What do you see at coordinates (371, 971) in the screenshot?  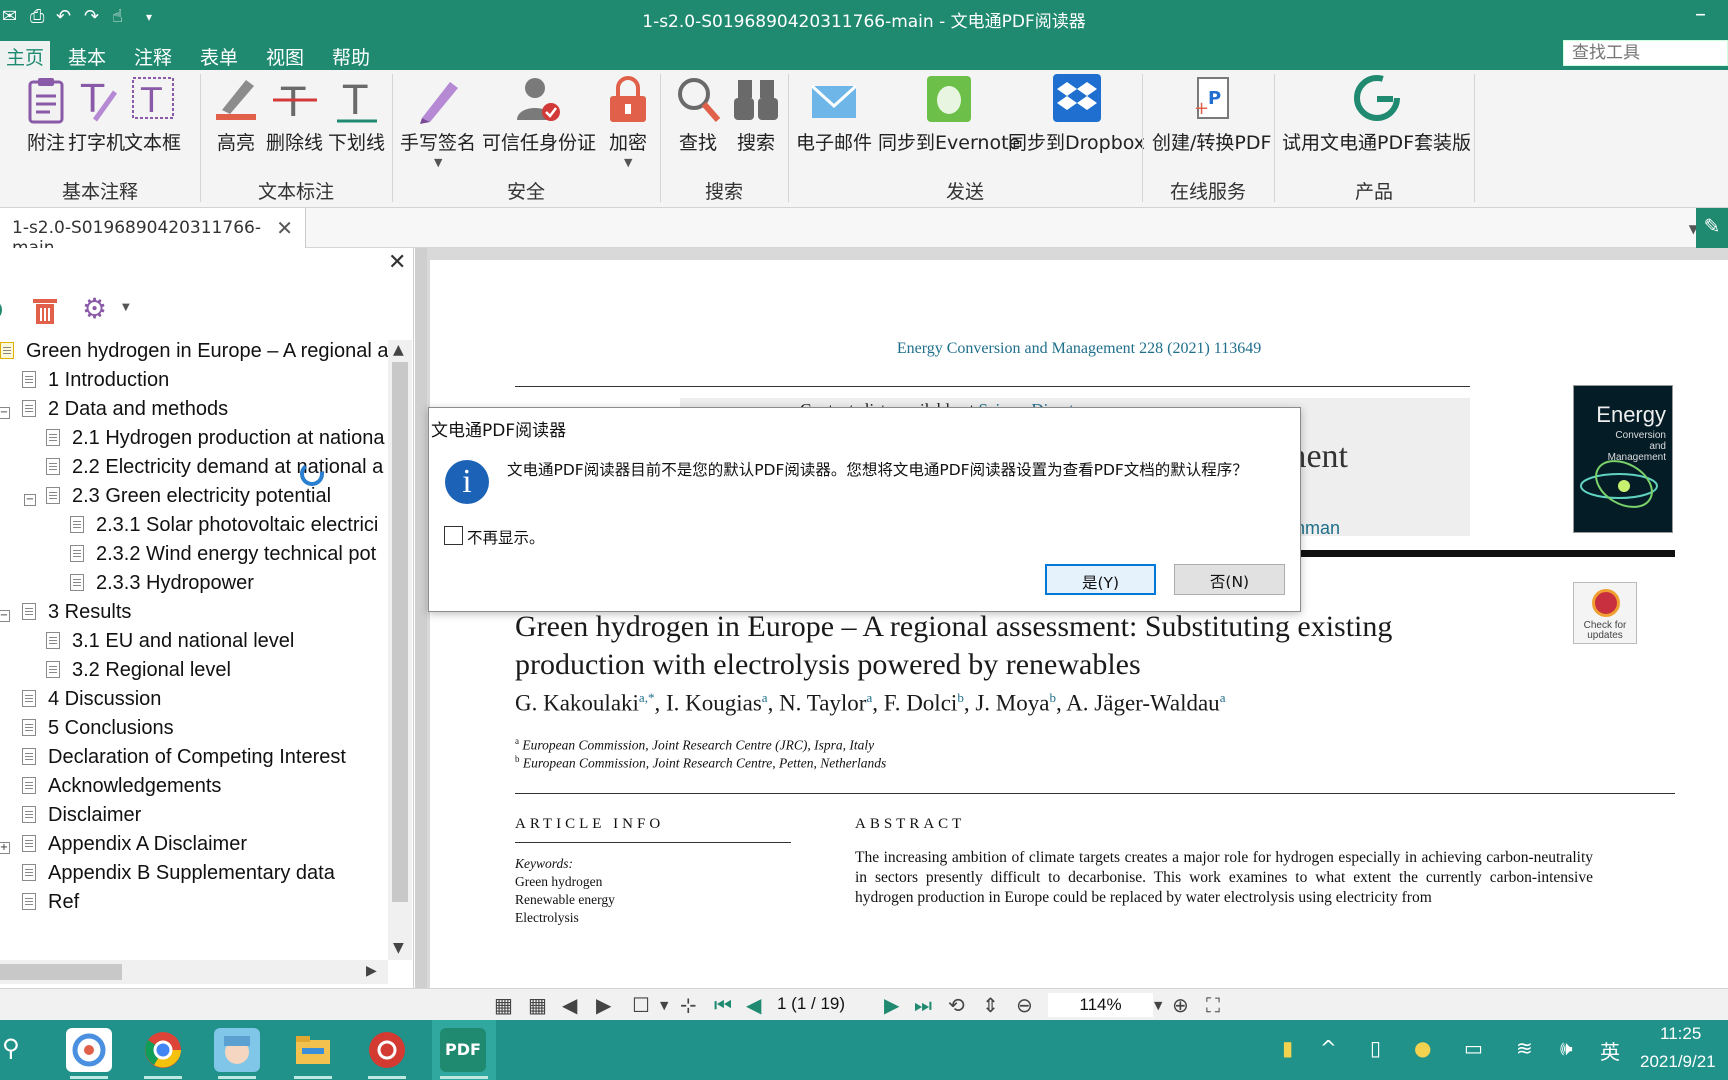 I see `scroll-right-icon: ▶` at bounding box center [371, 971].